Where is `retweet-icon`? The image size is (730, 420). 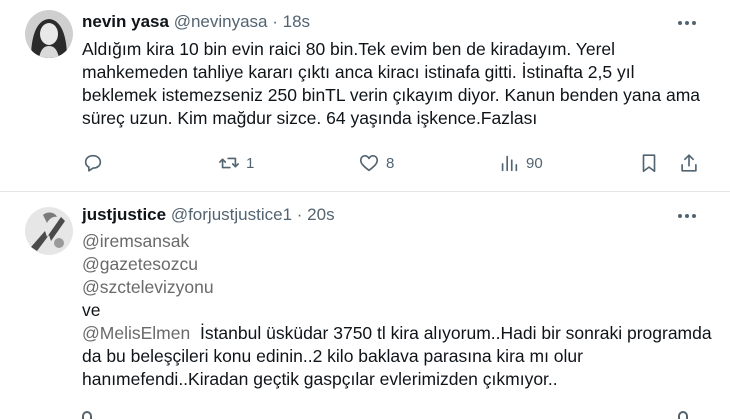
retweet-icon is located at coordinates (229, 163).